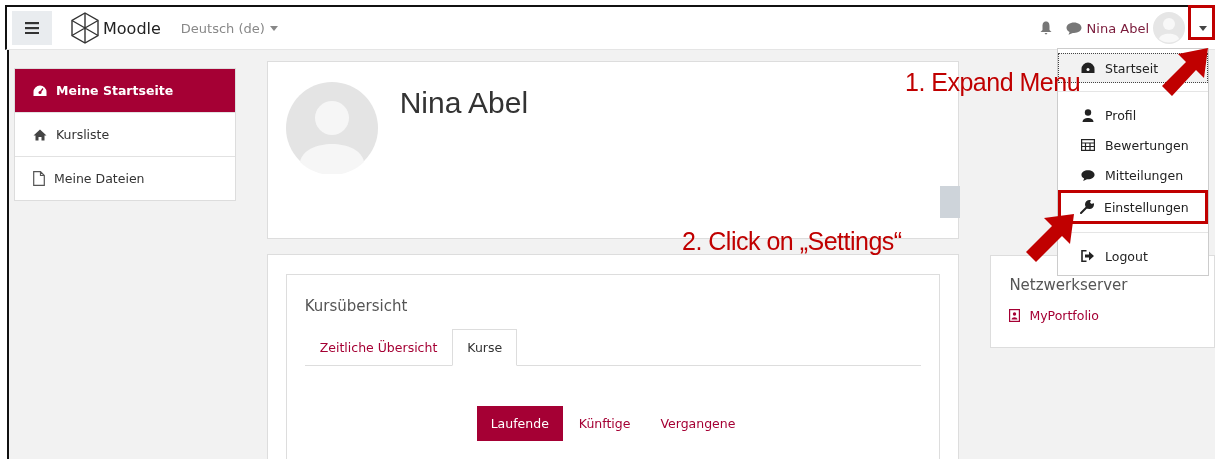 The width and height of the screenshot is (1215, 459). I want to click on hexagon-logo-icon, so click(85, 28).